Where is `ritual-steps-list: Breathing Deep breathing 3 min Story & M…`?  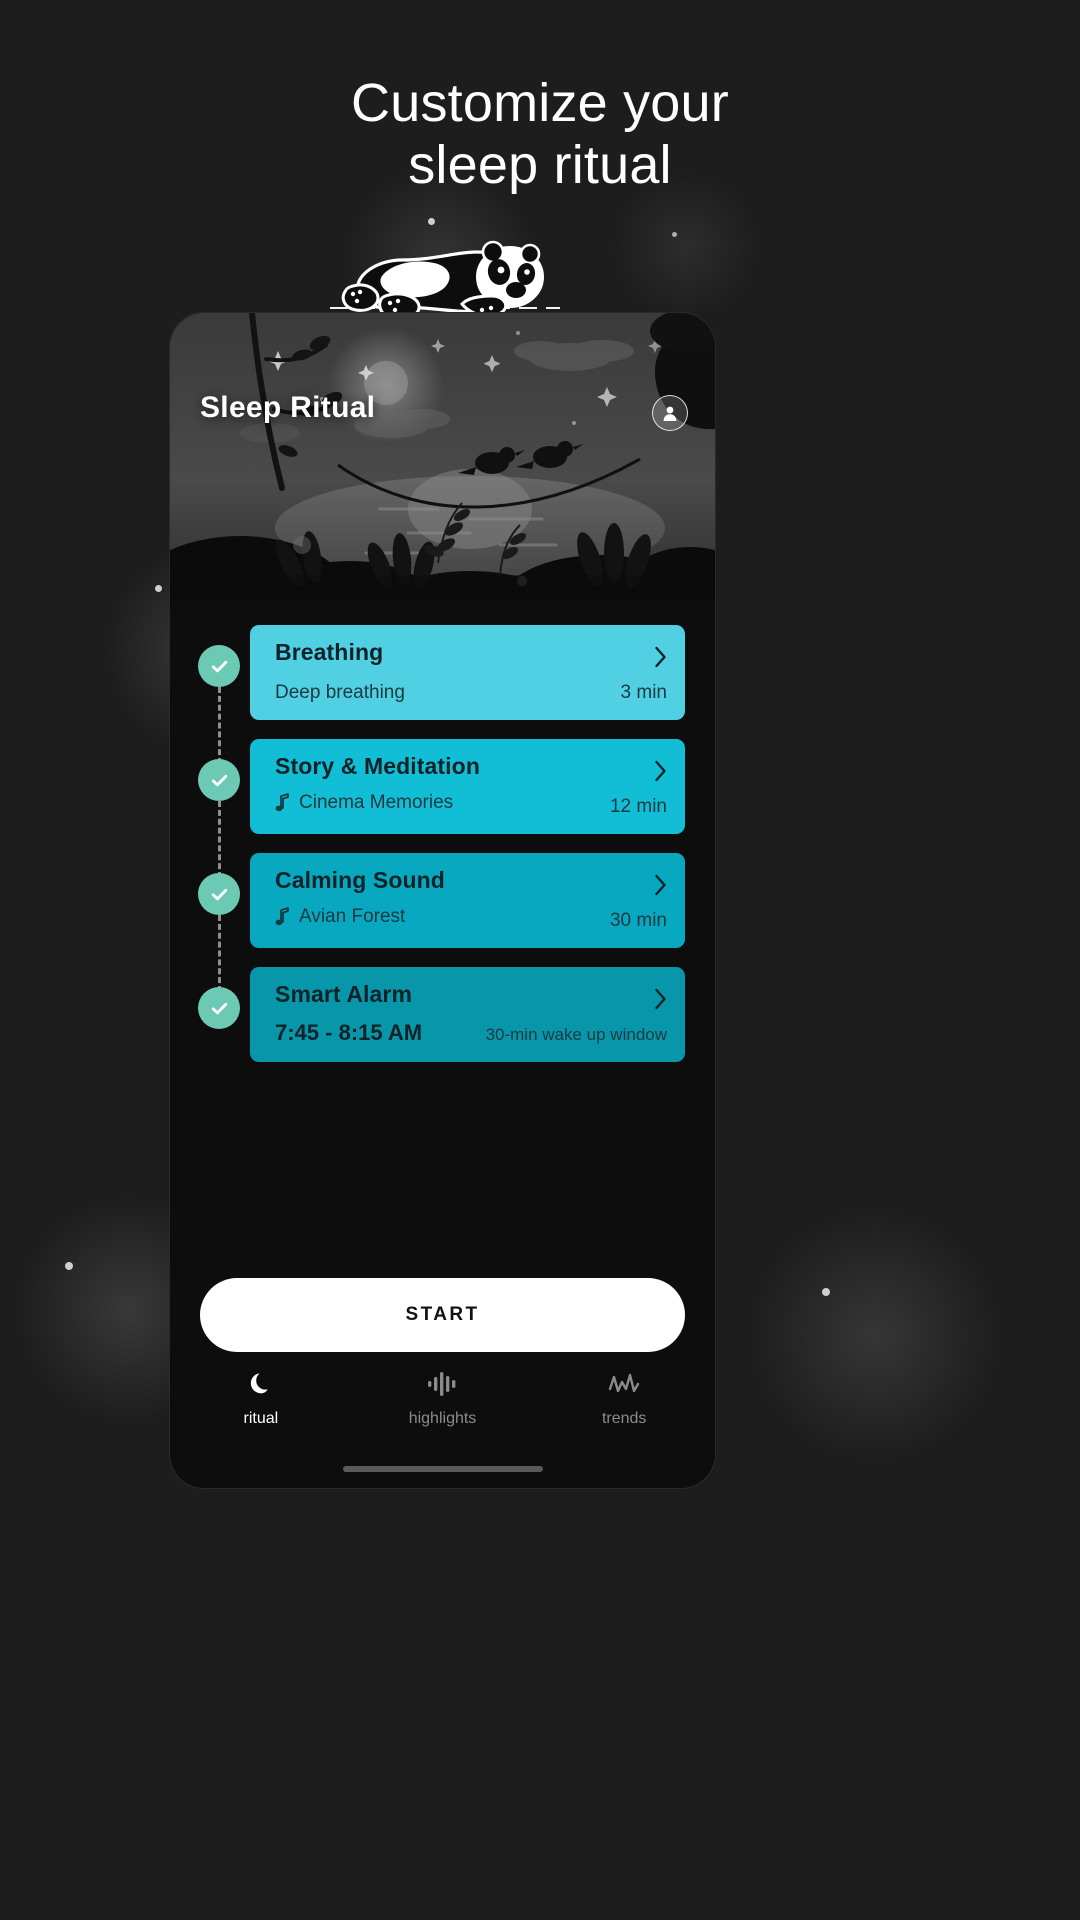
ritual-steps-list: Breathing Deep breathing 3 min Story & M… is located at coordinates (442, 853).